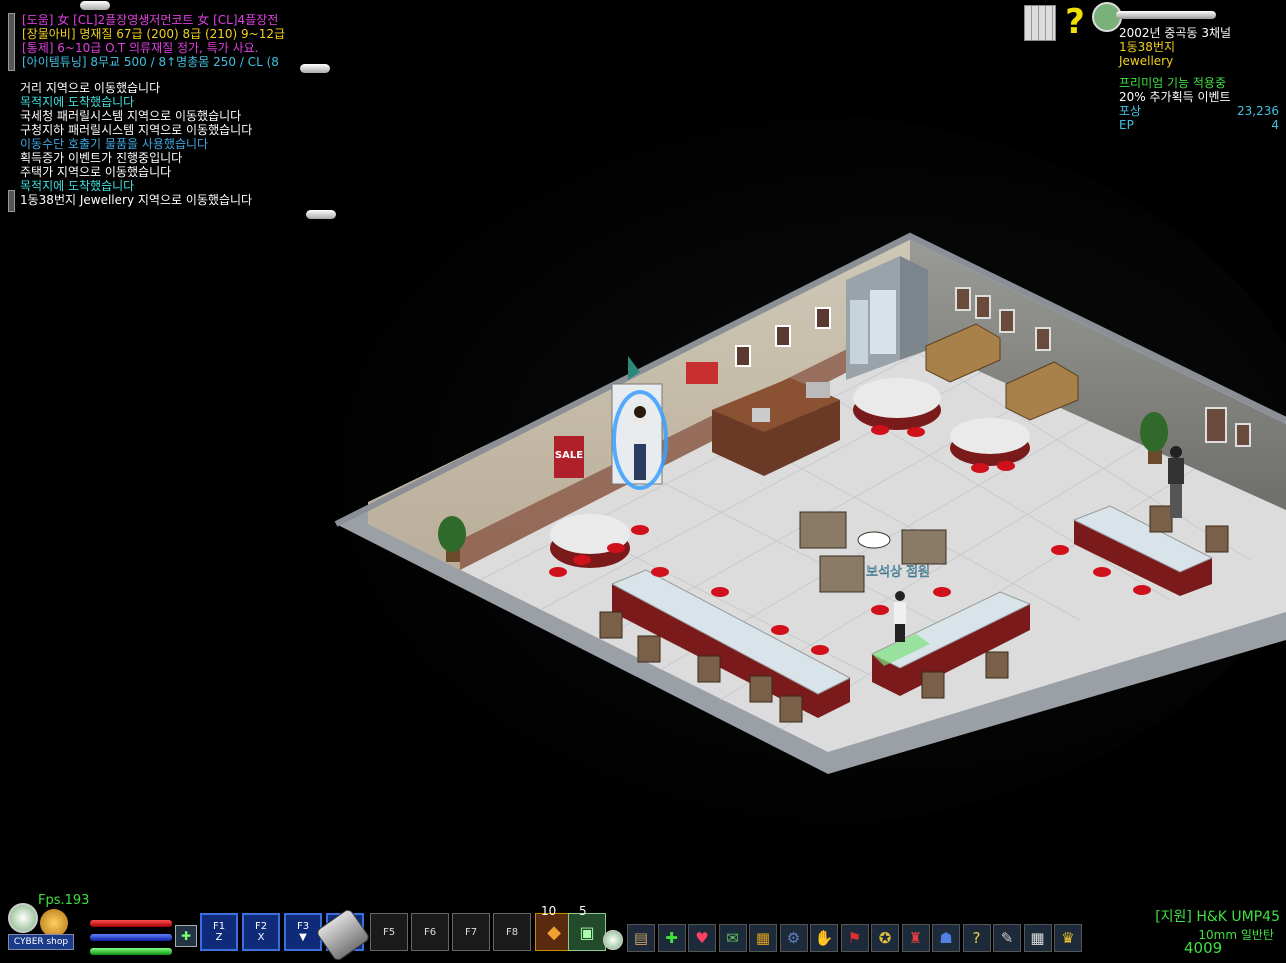 This screenshot has height=963, width=1286. What do you see at coordinates (641, 938) in the screenshot?
I see `box-icon: ▤` at bounding box center [641, 938].